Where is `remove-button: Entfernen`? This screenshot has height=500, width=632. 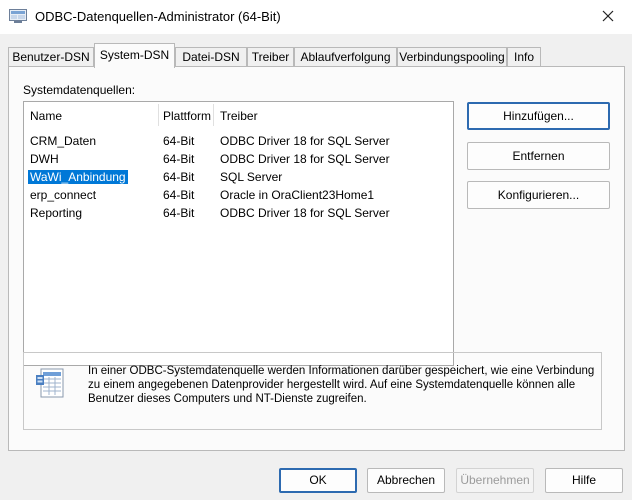 remove-button: Entfernen is located at coordinates (538, 156).